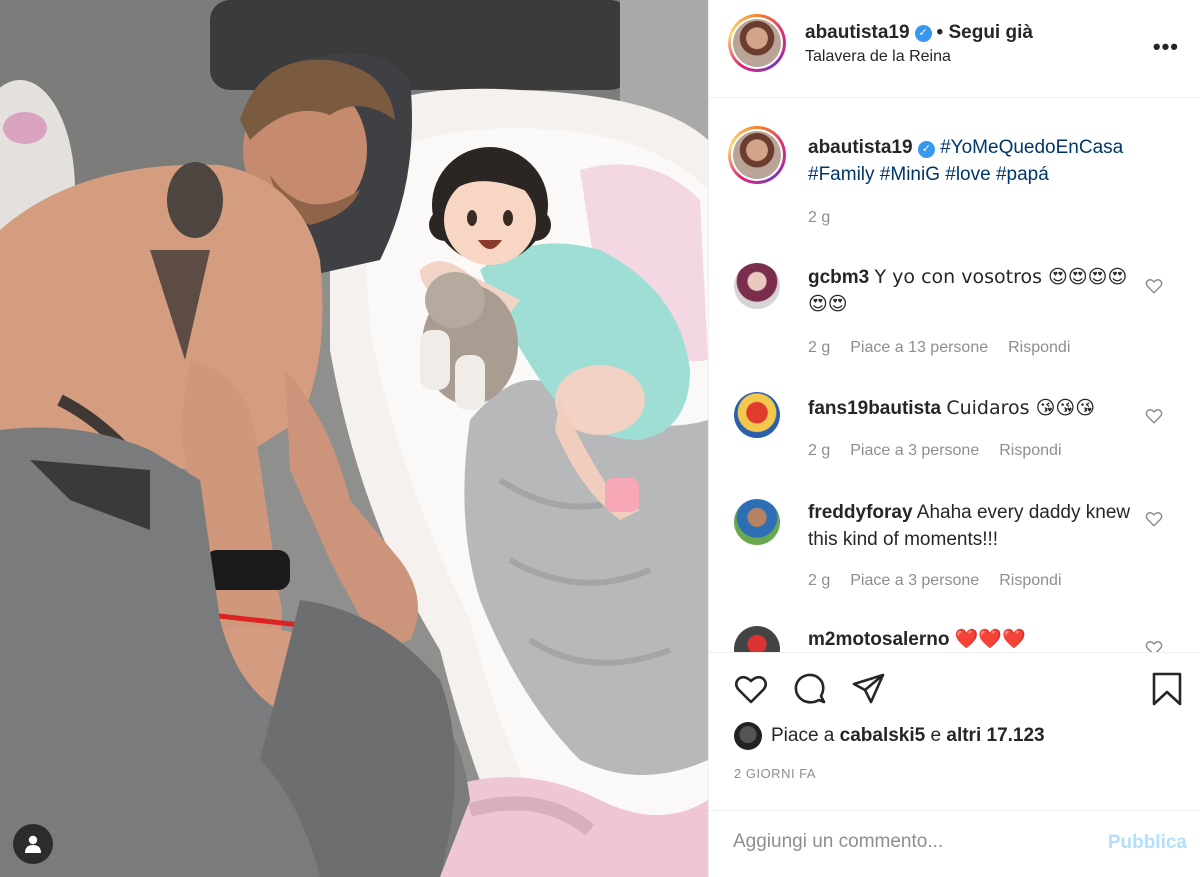  Describe the element at coordinates (810, 689) in the screenshot. I see `comment-icon` at that location.